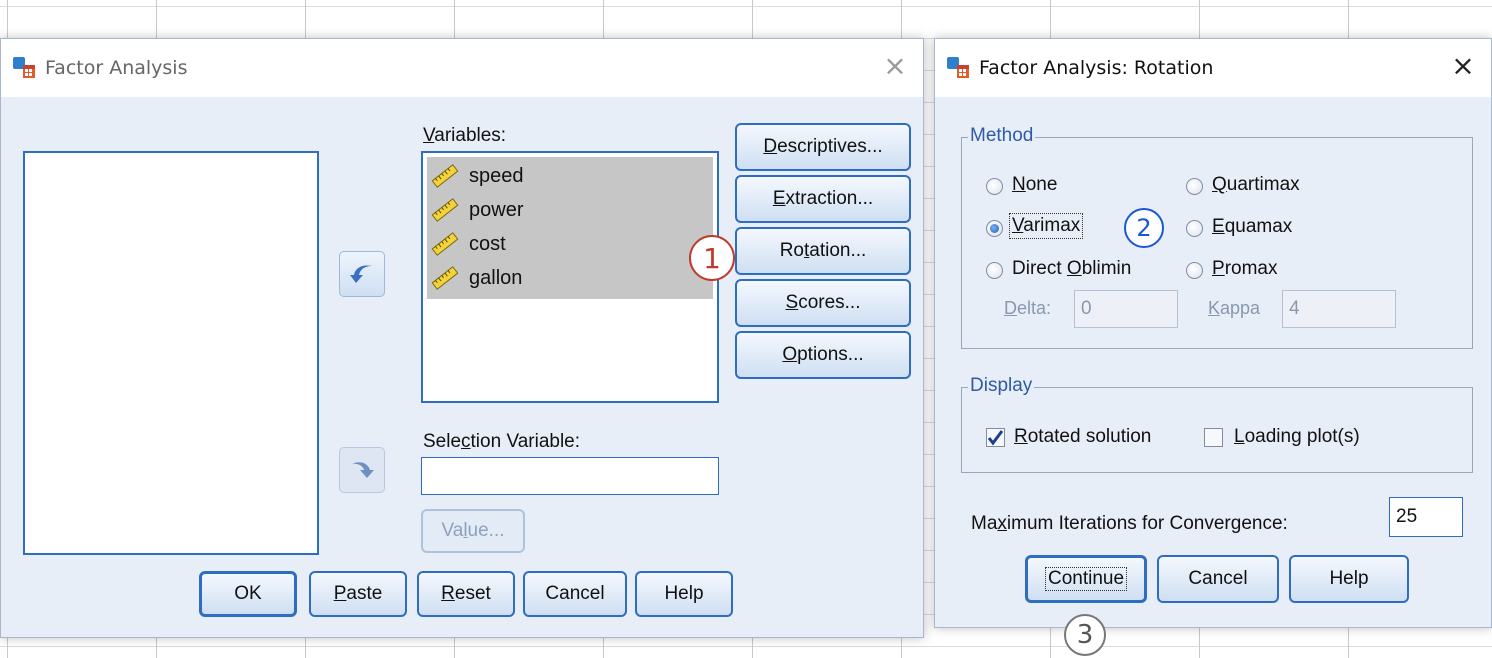 The width and height of the screenshot is (1492, 658). I want to click on direct-oblimin-radio, so click(994, 270).